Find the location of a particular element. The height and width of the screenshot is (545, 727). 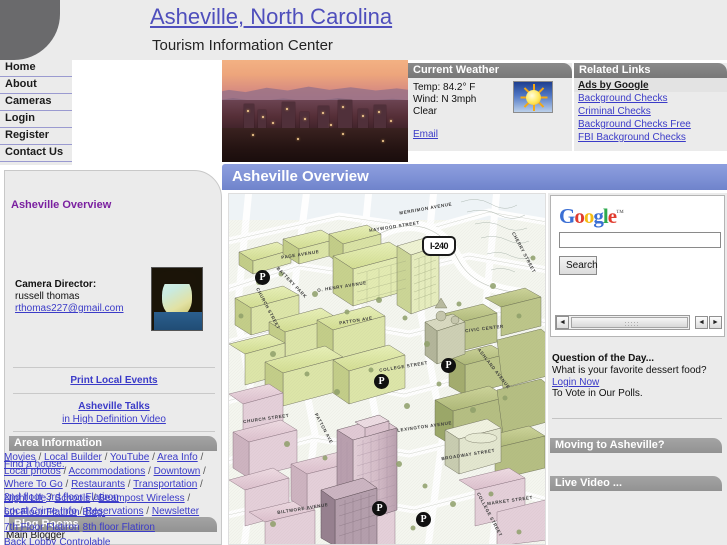

ad-link-background-checks-free: Background Checks Free is located at coordinates (650, 124).